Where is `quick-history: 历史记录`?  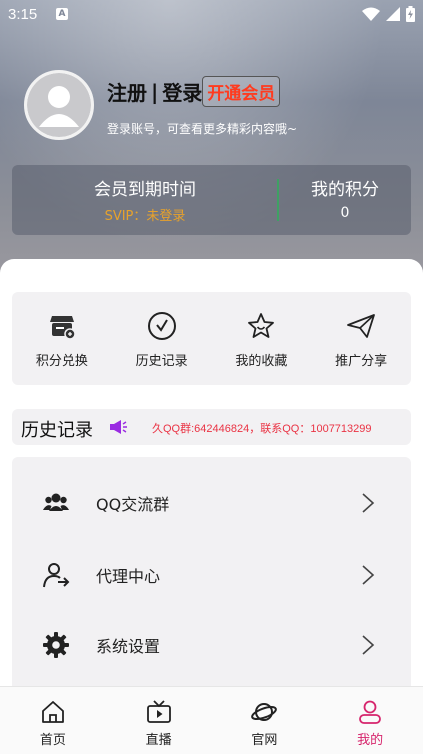 quick-history: 历史记录 is located at coordinates (162, 338).